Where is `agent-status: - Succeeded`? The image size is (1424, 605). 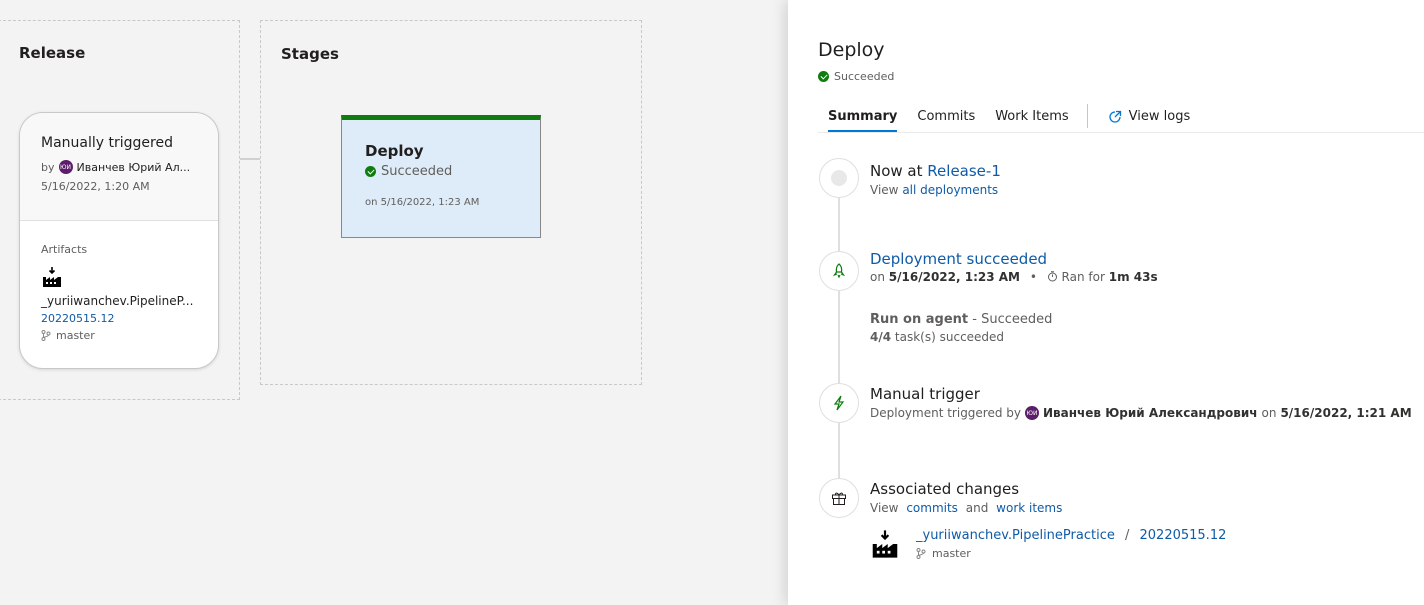 agent-status: - Succeeded is located at coordinates (1012, 319).